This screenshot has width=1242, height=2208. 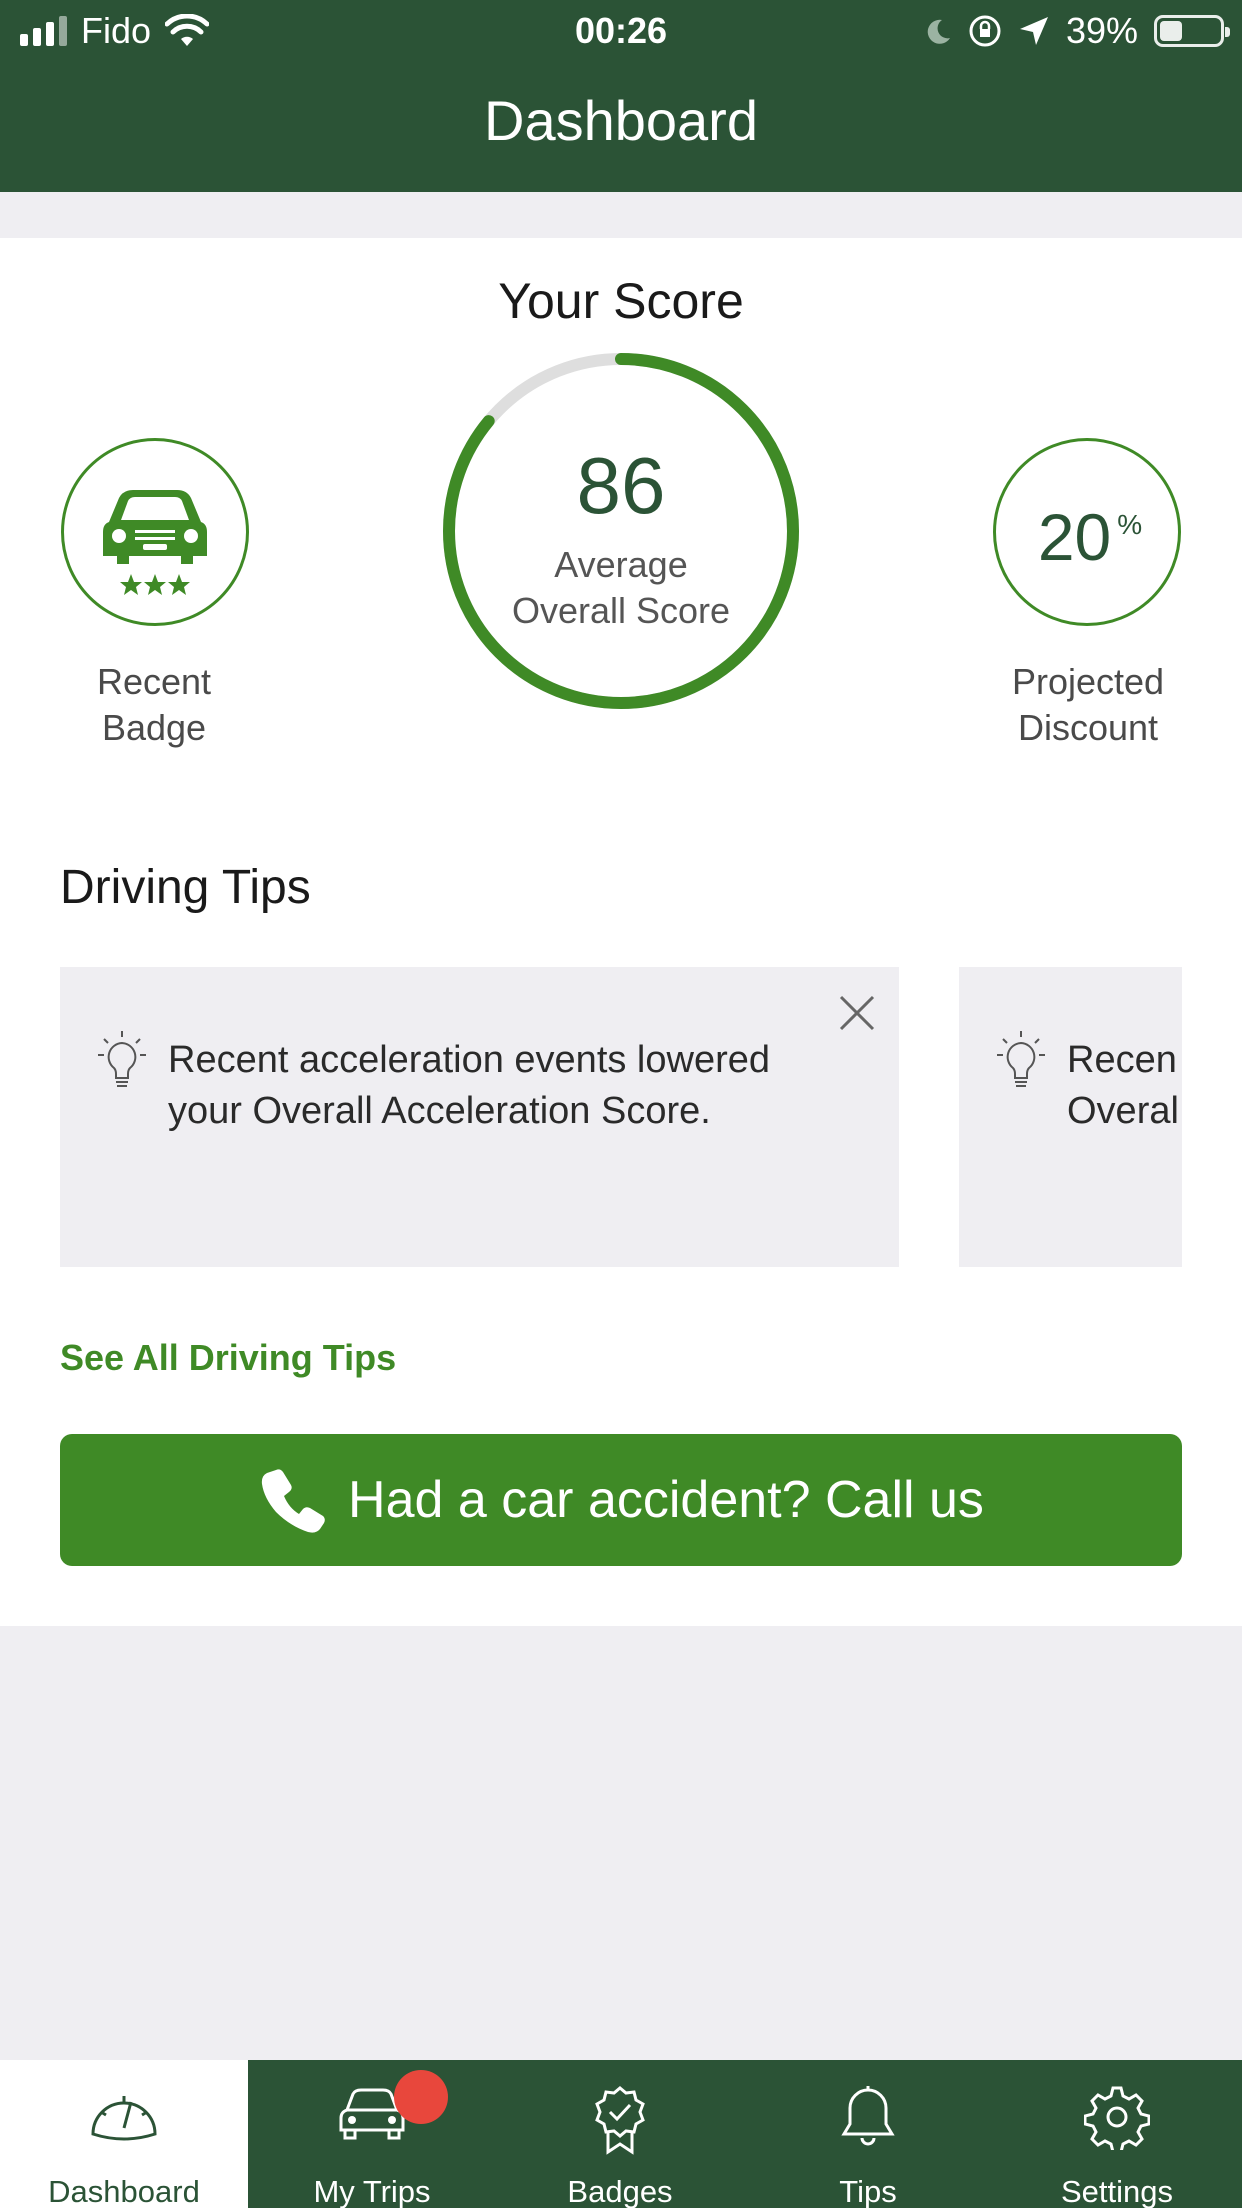 I want to click on moon-icon, so click(x=938, y=31).